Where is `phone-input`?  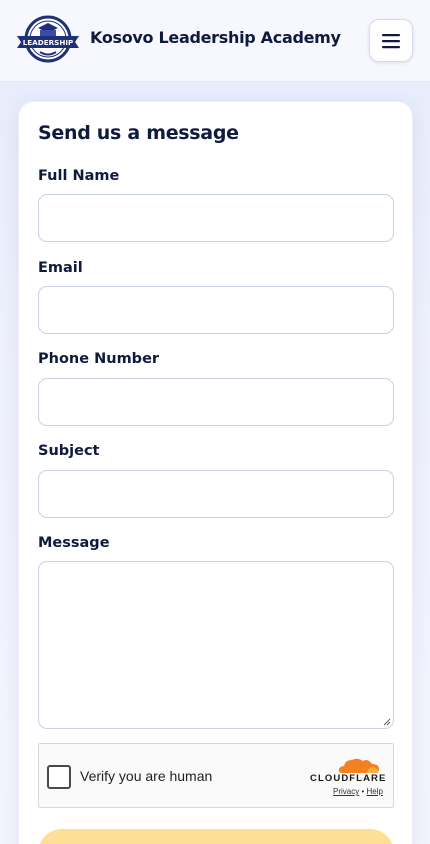 phone-input is located at coordinates (216, 402).